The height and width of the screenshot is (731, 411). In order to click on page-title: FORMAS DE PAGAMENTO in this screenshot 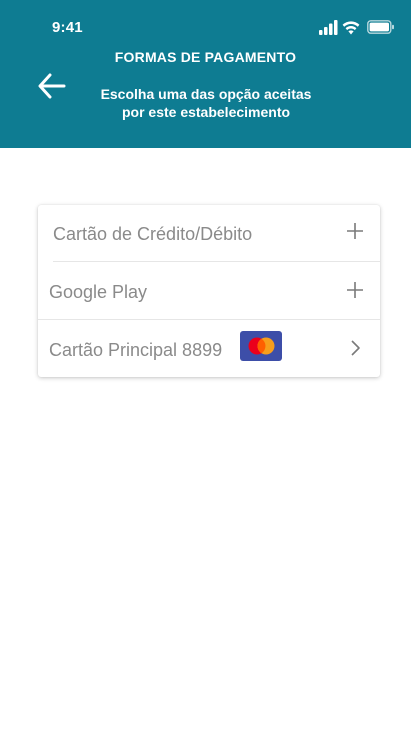, I will do `click(205, 57)`.